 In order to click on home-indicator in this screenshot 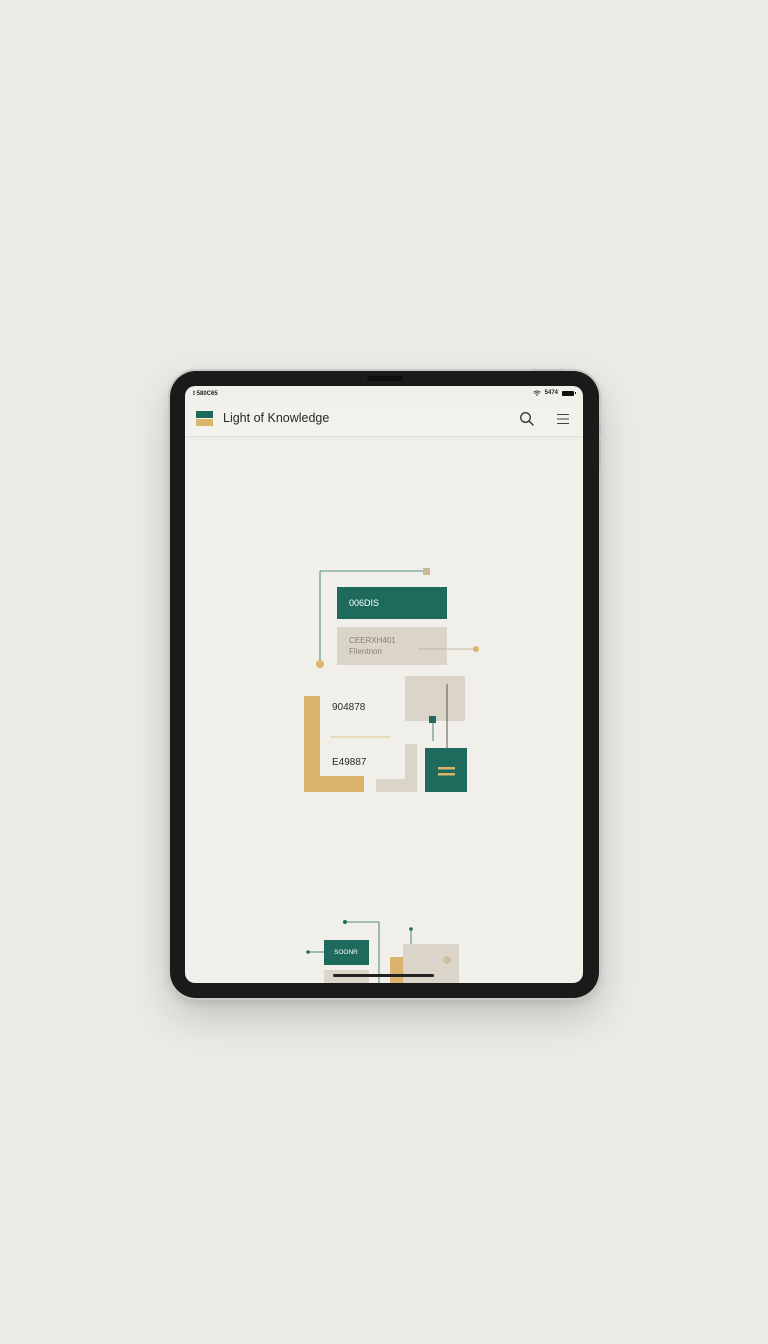, I will do `click(383, 975)`.